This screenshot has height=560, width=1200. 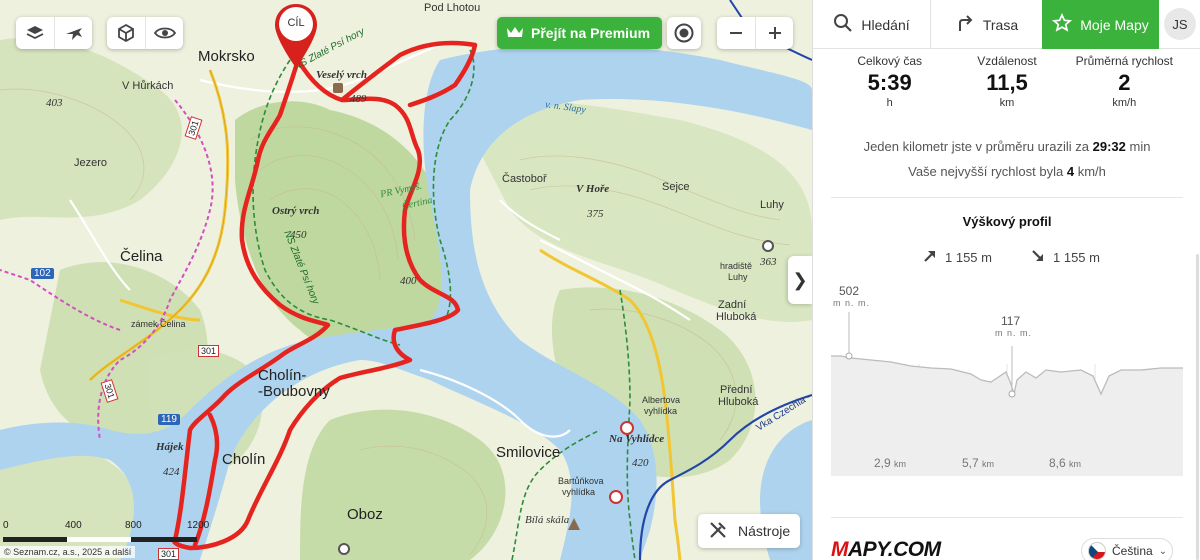 I want to click on zoom-out-icon, so click(x=736, y=33).